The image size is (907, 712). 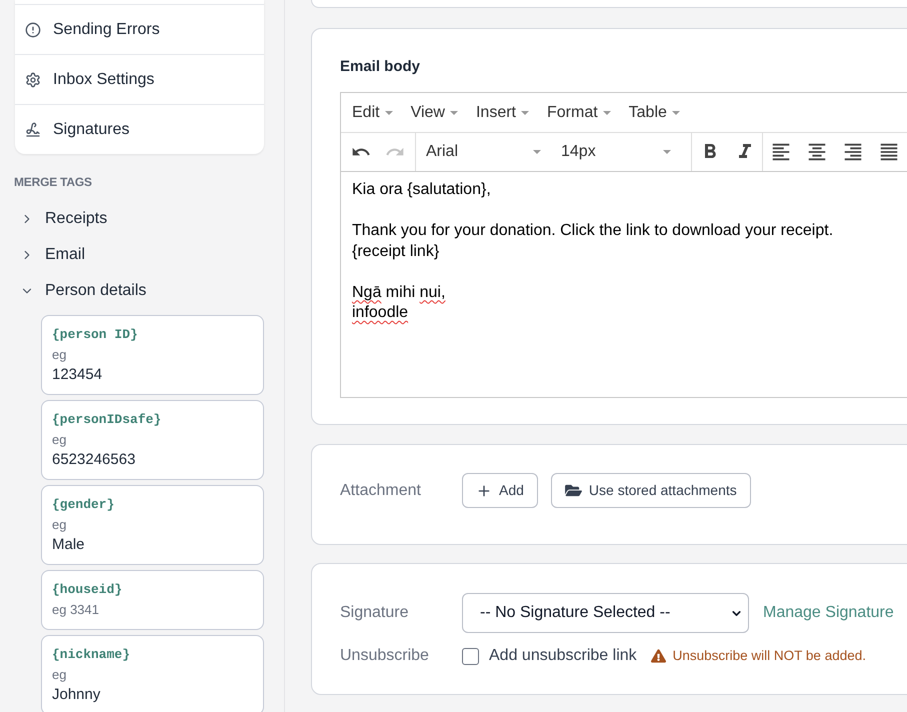 I want to click on example-value: Male, so click(x=68, y=545).